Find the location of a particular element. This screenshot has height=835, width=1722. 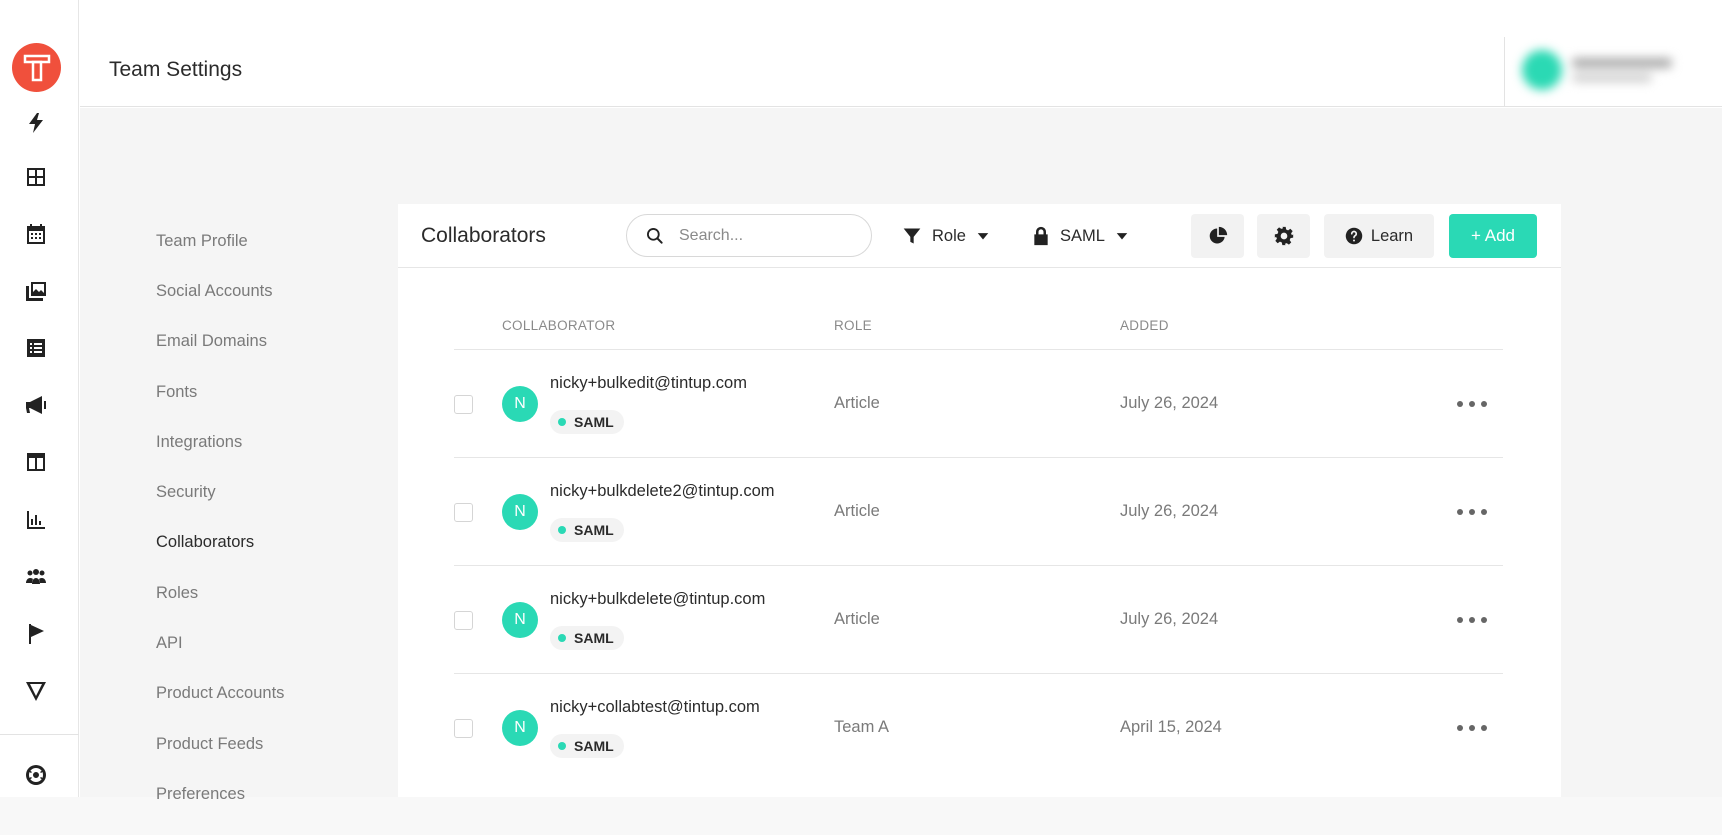

column-header-role: ROLE is located at coordinates (853, 325).